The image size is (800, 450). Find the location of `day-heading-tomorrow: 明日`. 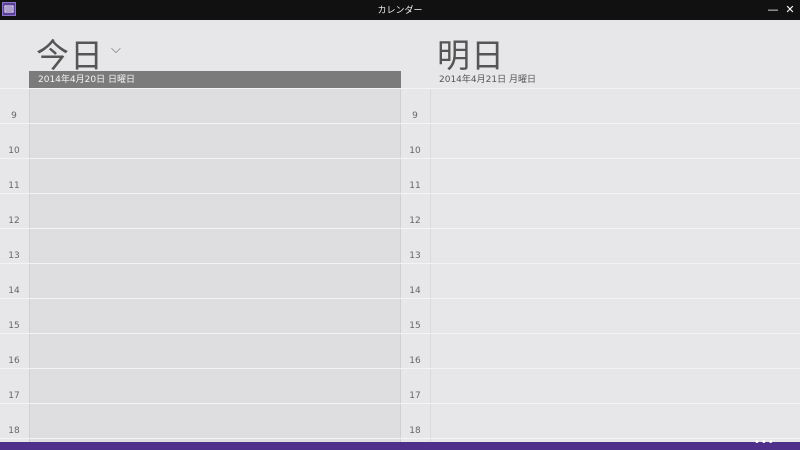

day-heading-tomorrow: 明日 is located at coordinates (471, 55).